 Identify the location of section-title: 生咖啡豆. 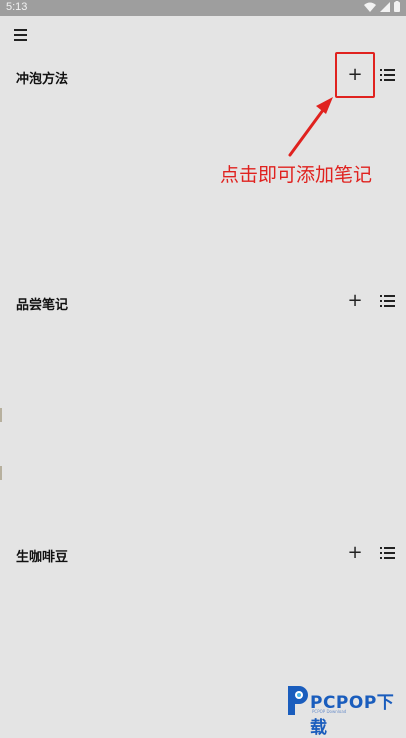
(42, 557).